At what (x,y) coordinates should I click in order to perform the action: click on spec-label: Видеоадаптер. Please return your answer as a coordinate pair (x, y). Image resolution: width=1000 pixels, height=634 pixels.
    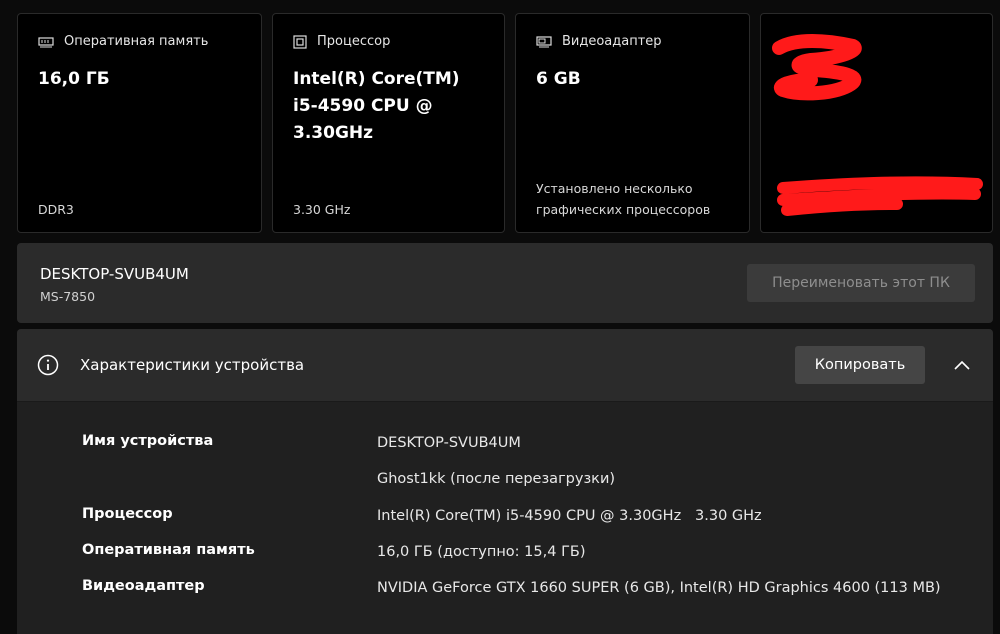
    Looking at the image, I should click on (143, 586).